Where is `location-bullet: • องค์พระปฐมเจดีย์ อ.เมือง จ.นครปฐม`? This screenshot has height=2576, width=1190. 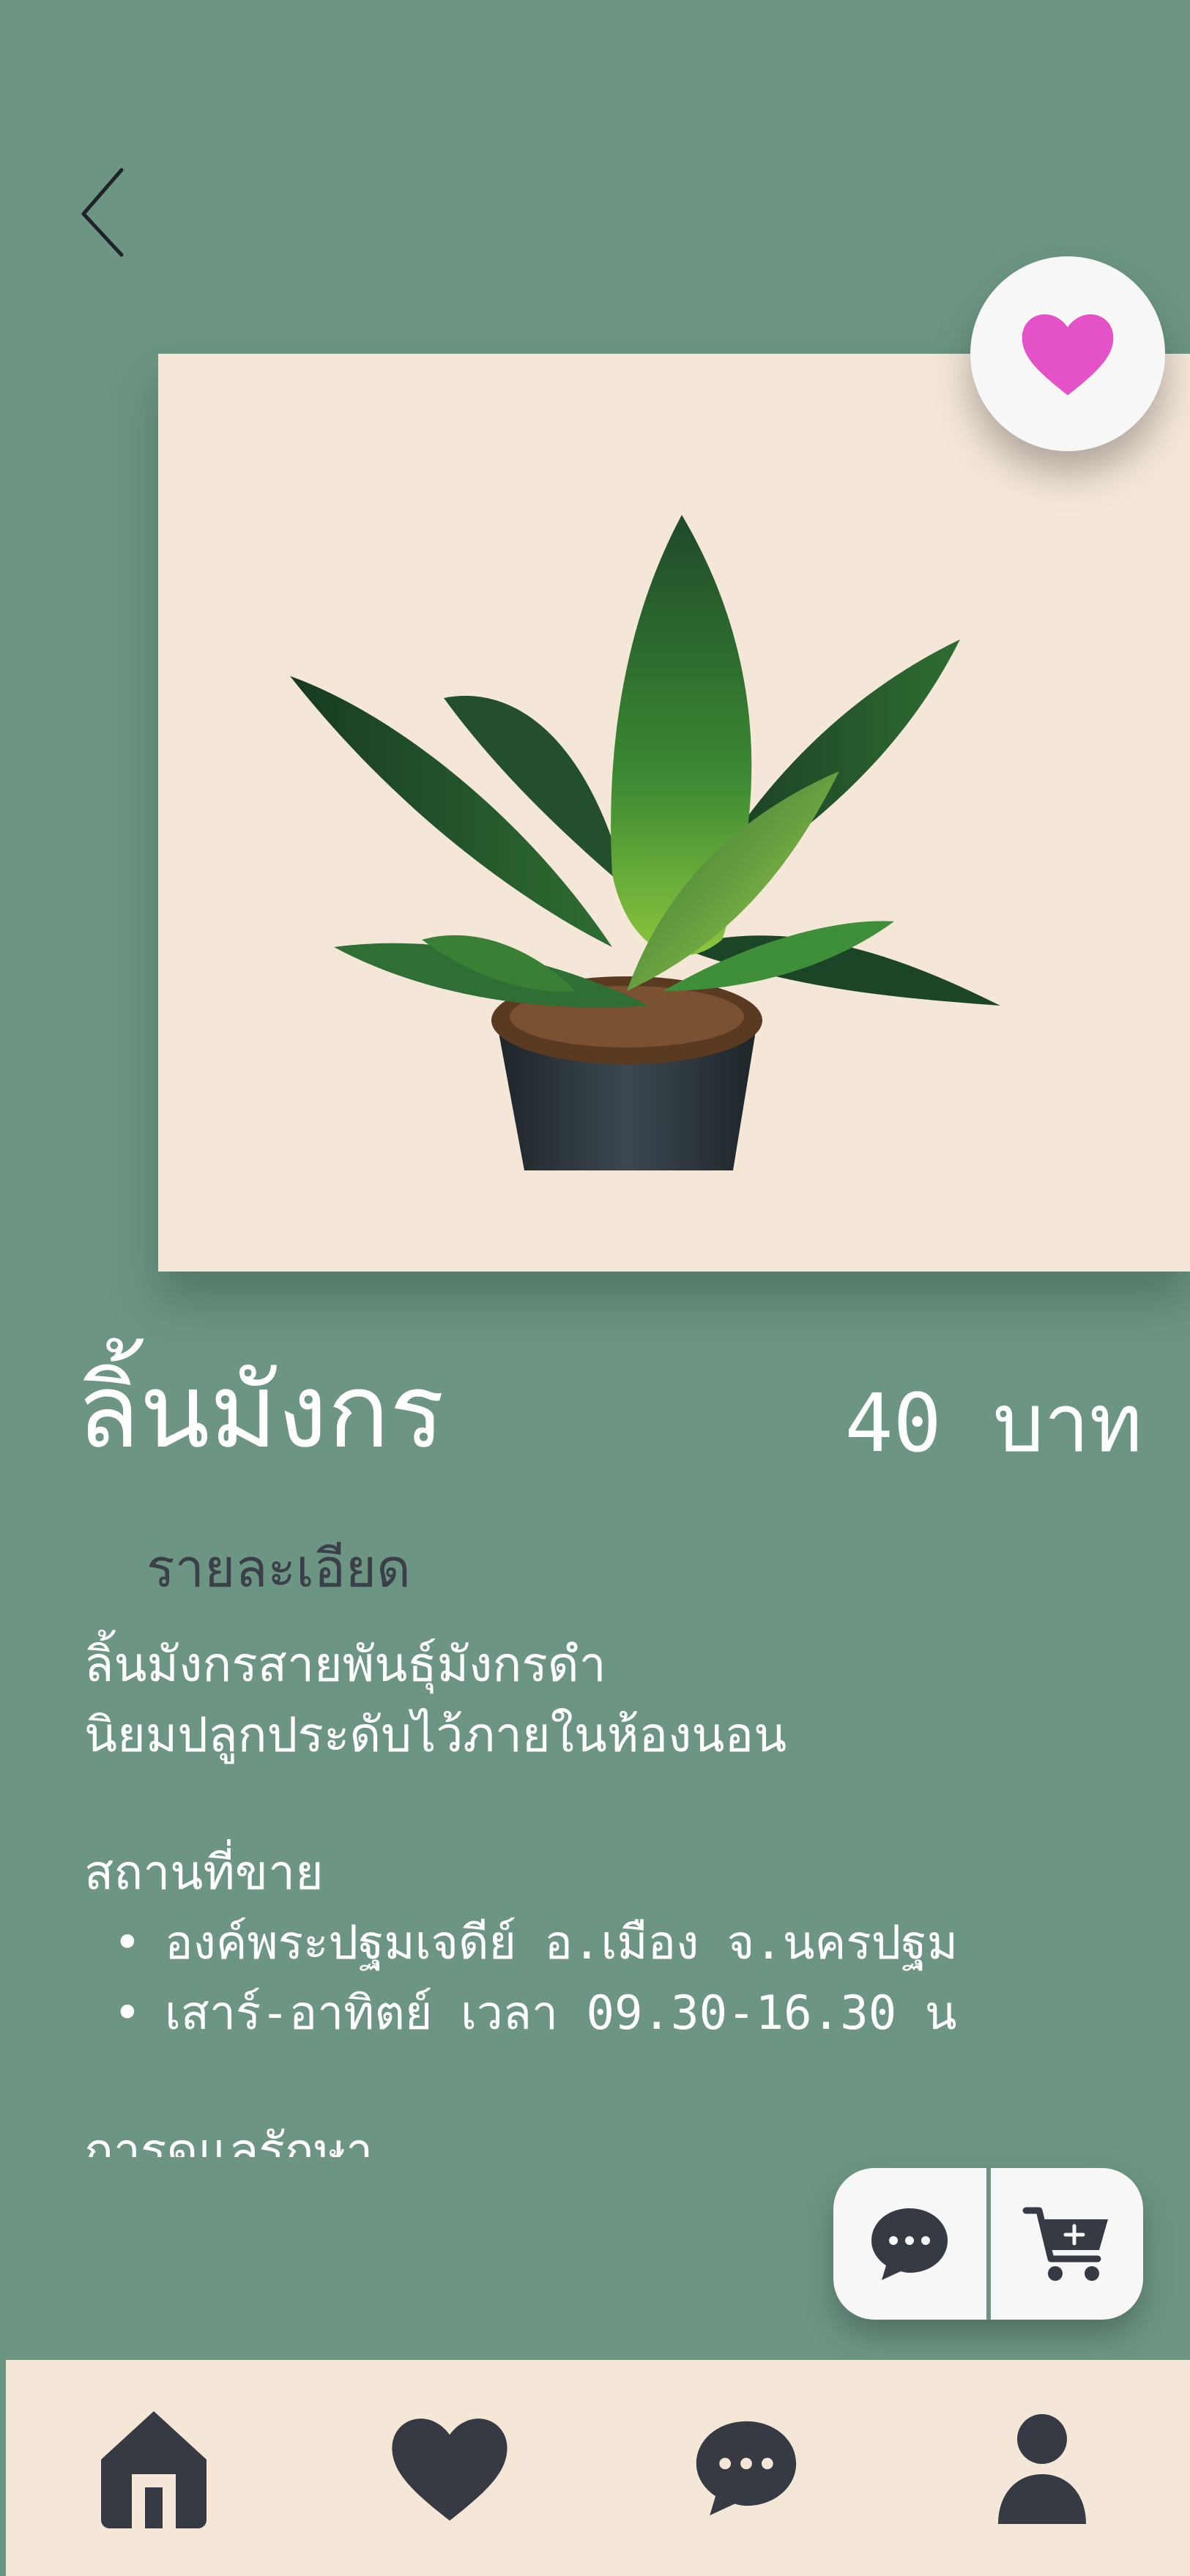
location-bullet: • องค์พระปฐมเจดีย์ อ.เมือง จ.นครปฐม is located at coordinates (536, 1943).